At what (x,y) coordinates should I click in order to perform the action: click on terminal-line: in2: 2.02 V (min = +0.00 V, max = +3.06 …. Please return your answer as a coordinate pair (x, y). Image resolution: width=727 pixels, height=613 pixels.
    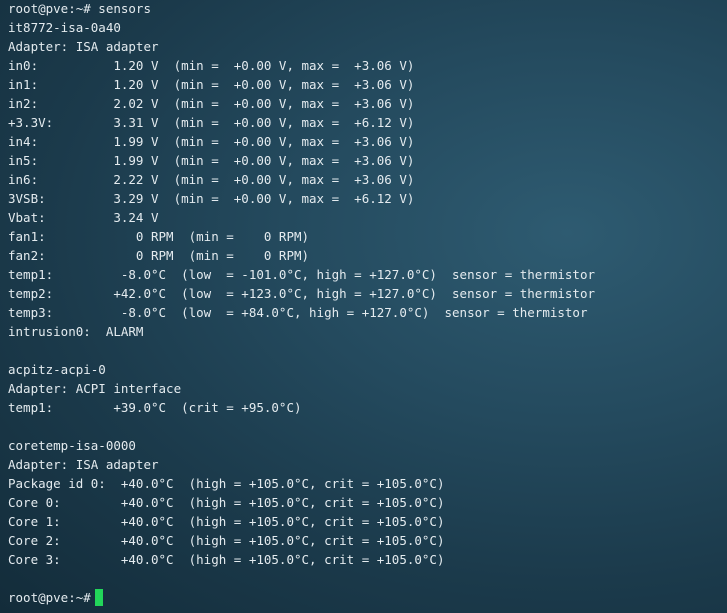
    Looking at the image, I should click on (211, 103).